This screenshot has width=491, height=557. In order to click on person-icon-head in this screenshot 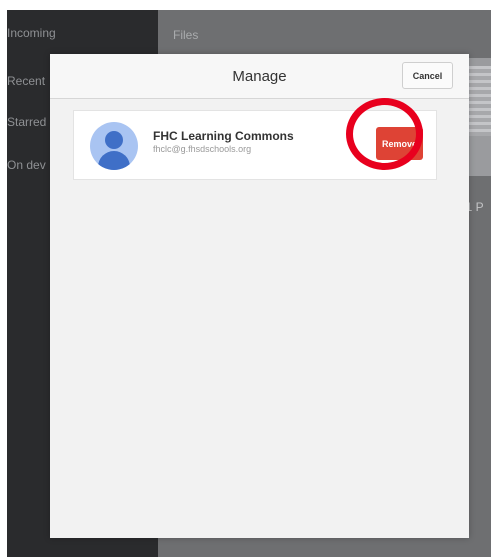, I will do `click(114, 140)`.